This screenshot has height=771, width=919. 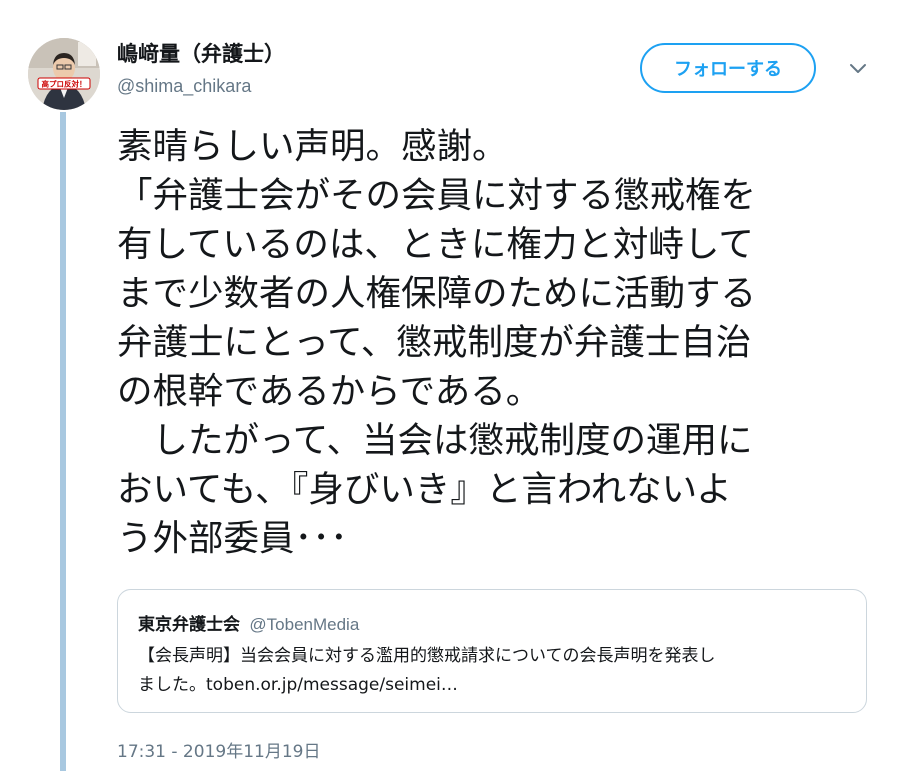 What do you see at coordinates (434, 342) in the screenshot?
I see `tweet-line: 弁護士にとって、懲戒制度が弁護士自治` at bounding box center [434, 342].